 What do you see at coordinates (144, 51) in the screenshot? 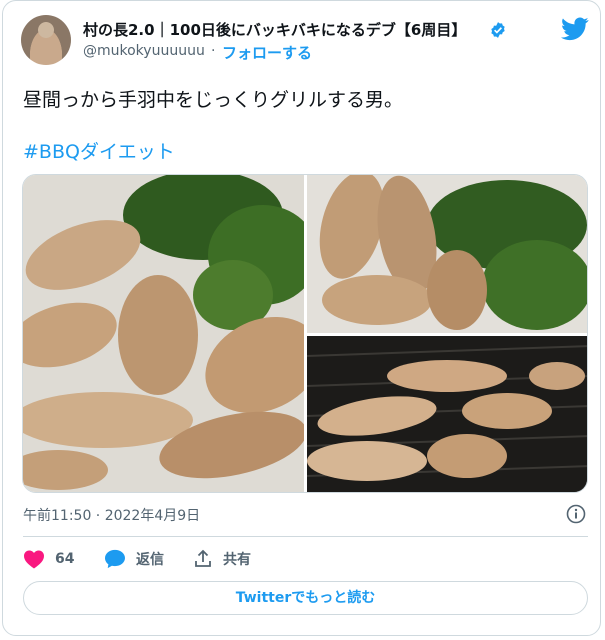
I see `author-handle: @mukokyuuuuuu` at bounding box center [144, 51].